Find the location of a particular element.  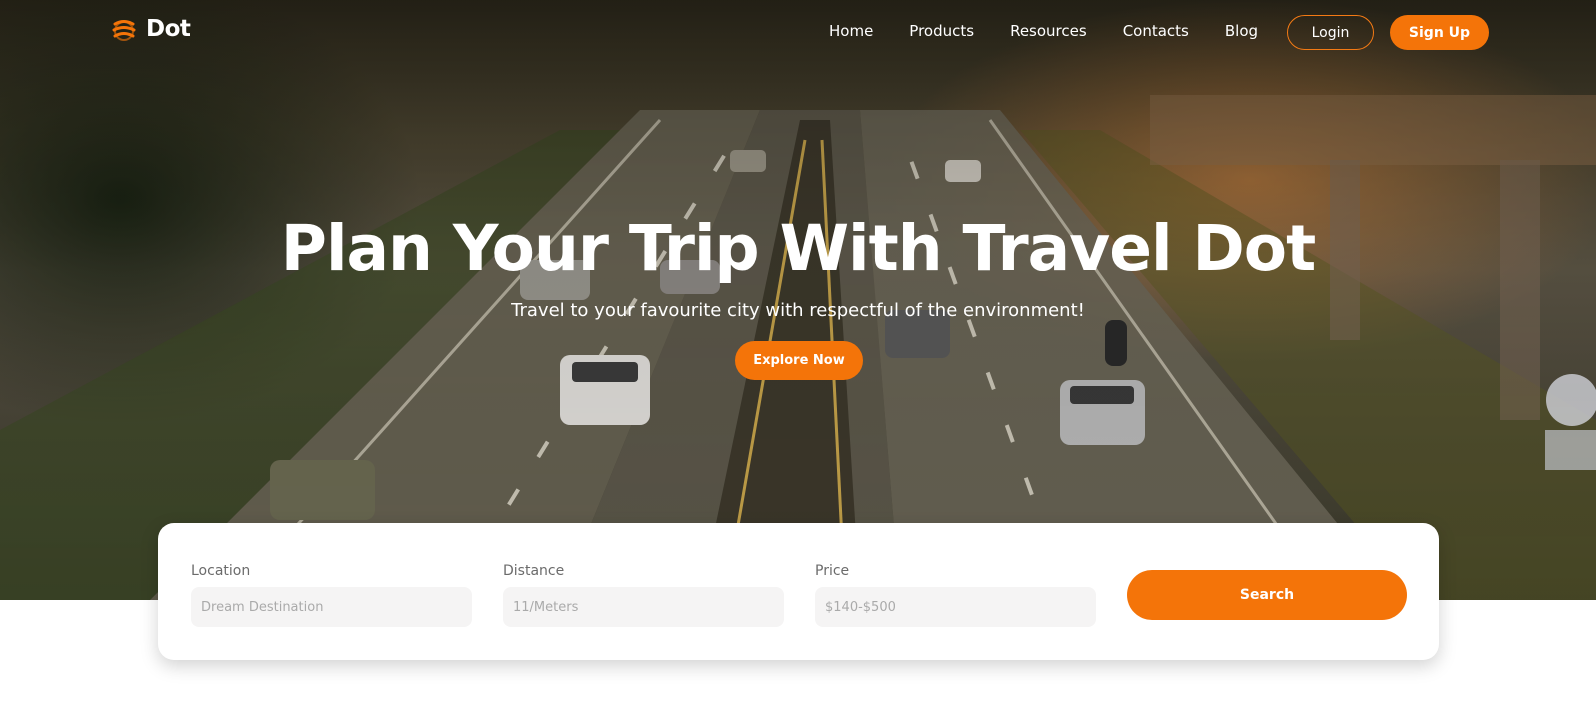

location-field-group: Location is located at coordinates (331, 595).